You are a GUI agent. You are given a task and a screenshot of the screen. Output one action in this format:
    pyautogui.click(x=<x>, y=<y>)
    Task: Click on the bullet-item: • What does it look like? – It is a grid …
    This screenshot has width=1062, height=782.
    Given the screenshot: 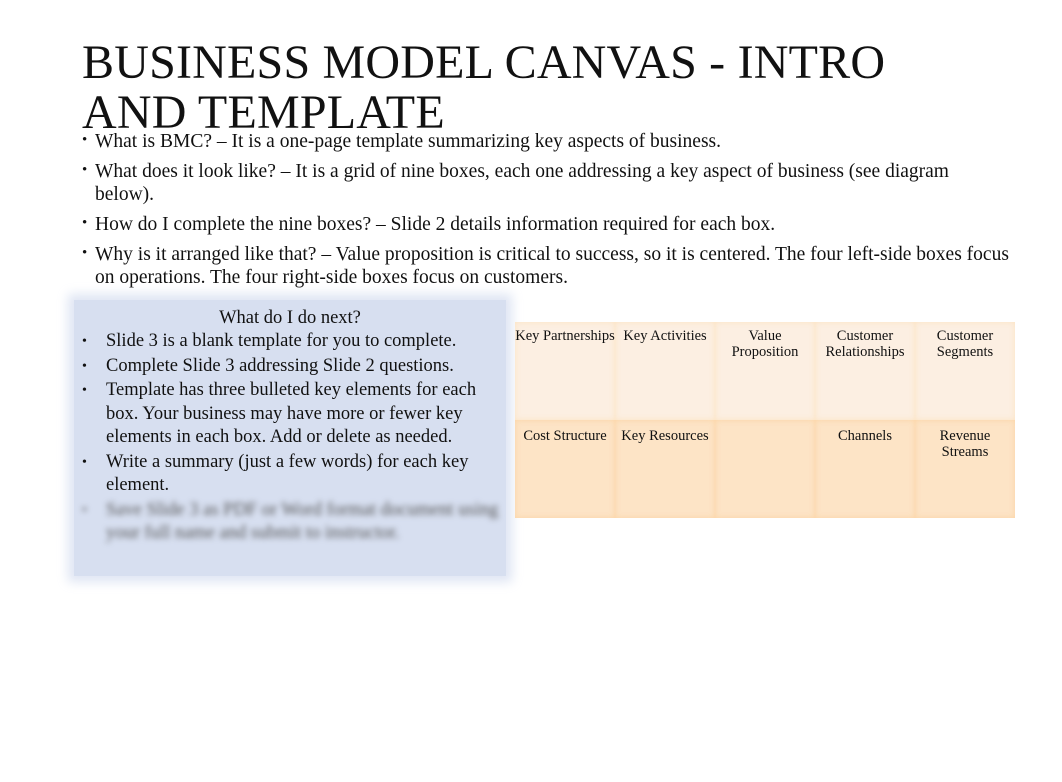 What is the action you would take?
    pyautogui.click(x=515, y=183)
    